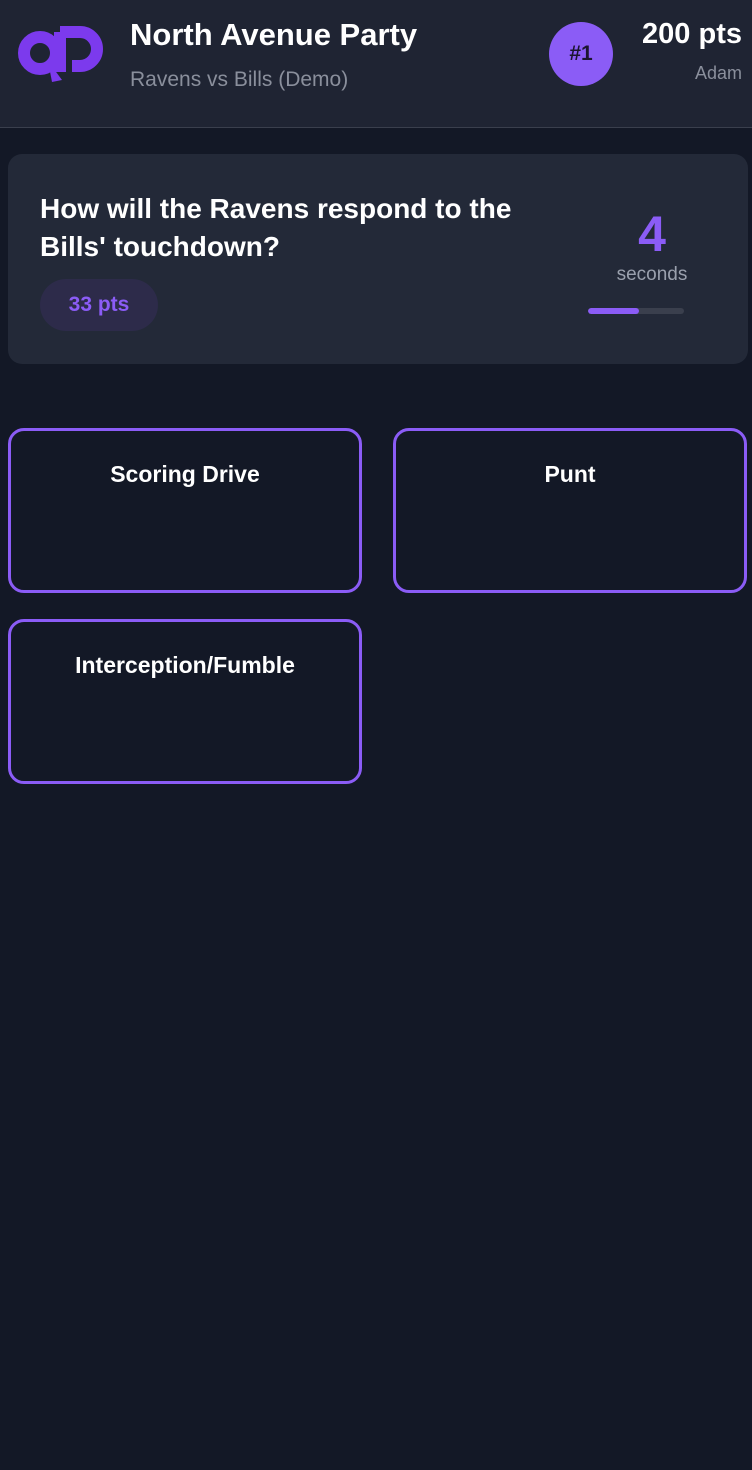  Describe the element at coordinates (274, 34) in the screenshot. I see `party-title: North Avenue Party` at that location.